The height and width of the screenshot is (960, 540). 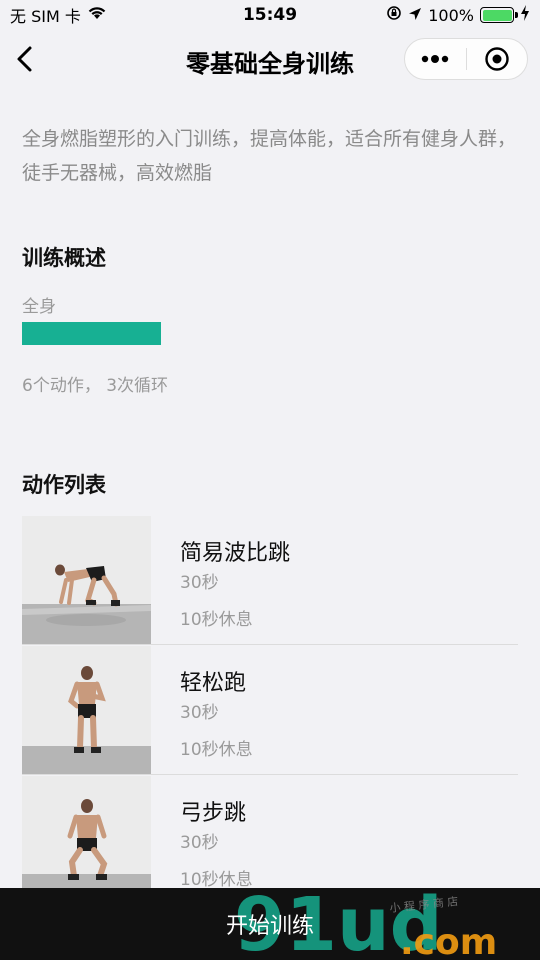 I want to click on overview-heading: 训练概述, so click(x=64, y=258).